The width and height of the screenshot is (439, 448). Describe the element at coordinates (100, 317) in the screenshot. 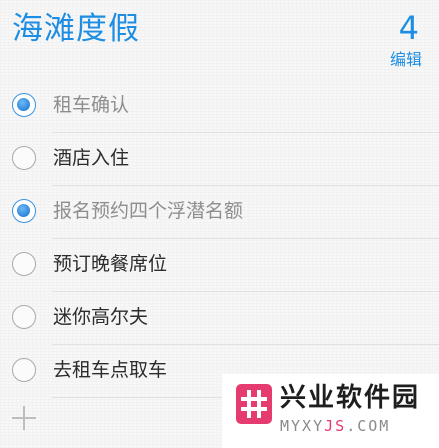

I see `reminder-label: 迷你高尔夫` at that location.